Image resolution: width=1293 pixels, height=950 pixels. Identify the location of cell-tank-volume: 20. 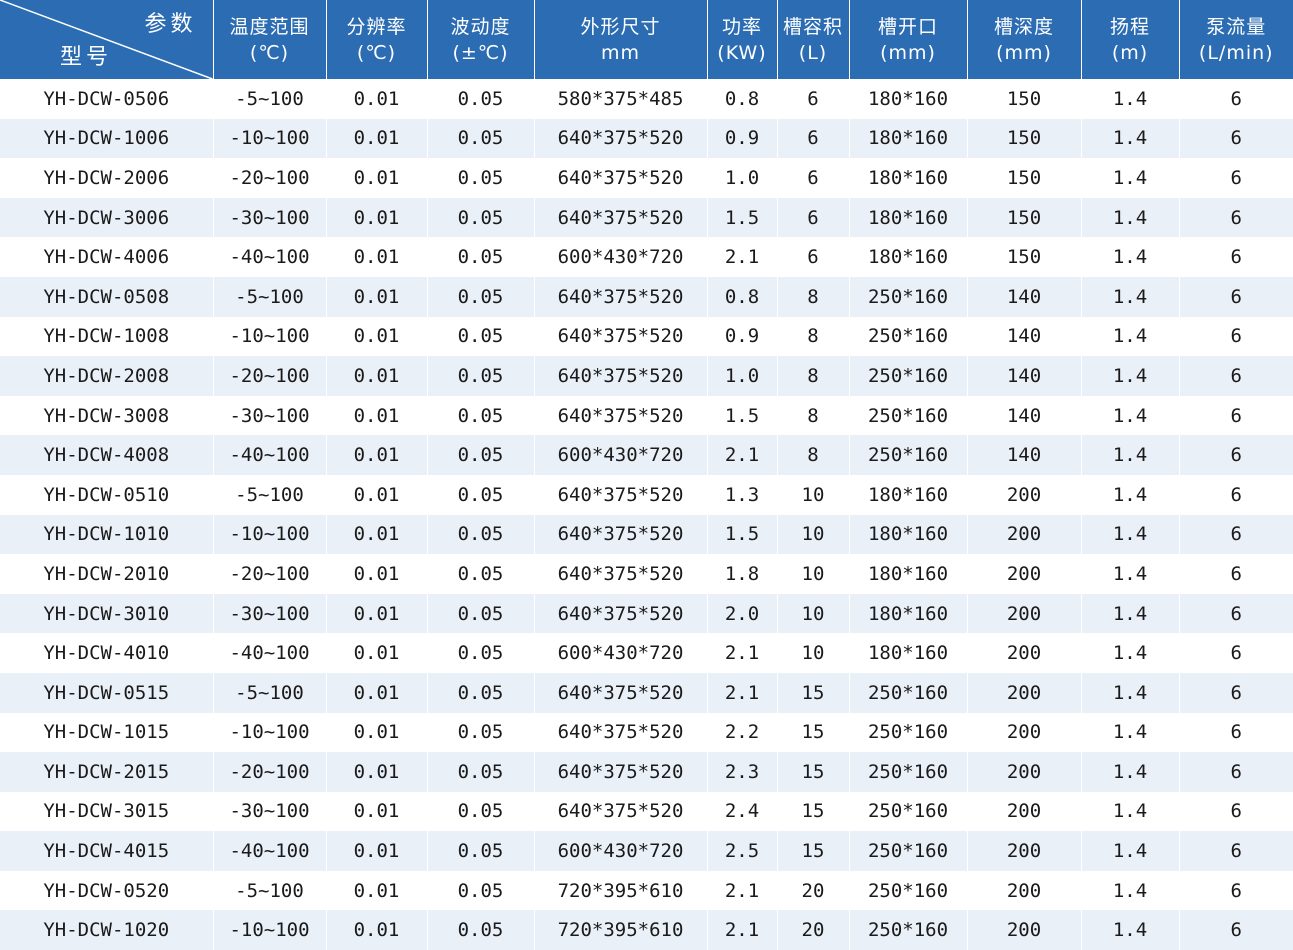
(813, 891).